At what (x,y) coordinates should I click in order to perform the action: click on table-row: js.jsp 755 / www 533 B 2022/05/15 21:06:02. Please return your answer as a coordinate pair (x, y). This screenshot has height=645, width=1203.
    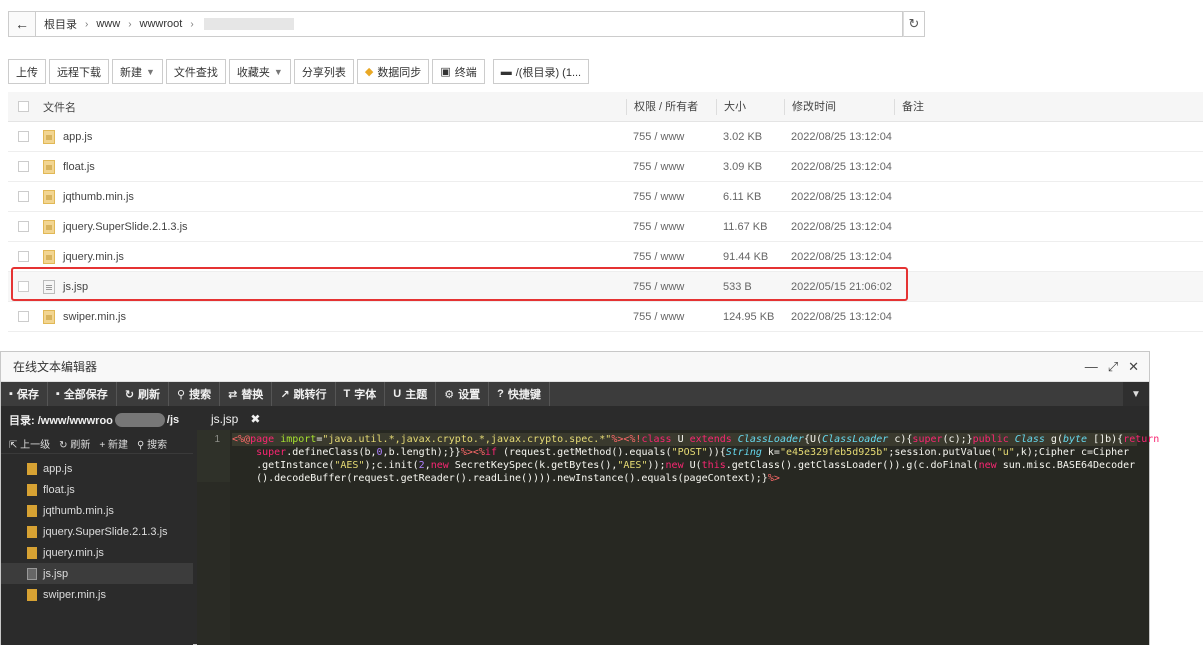
    Looking at the image, I should click on (605, 287).